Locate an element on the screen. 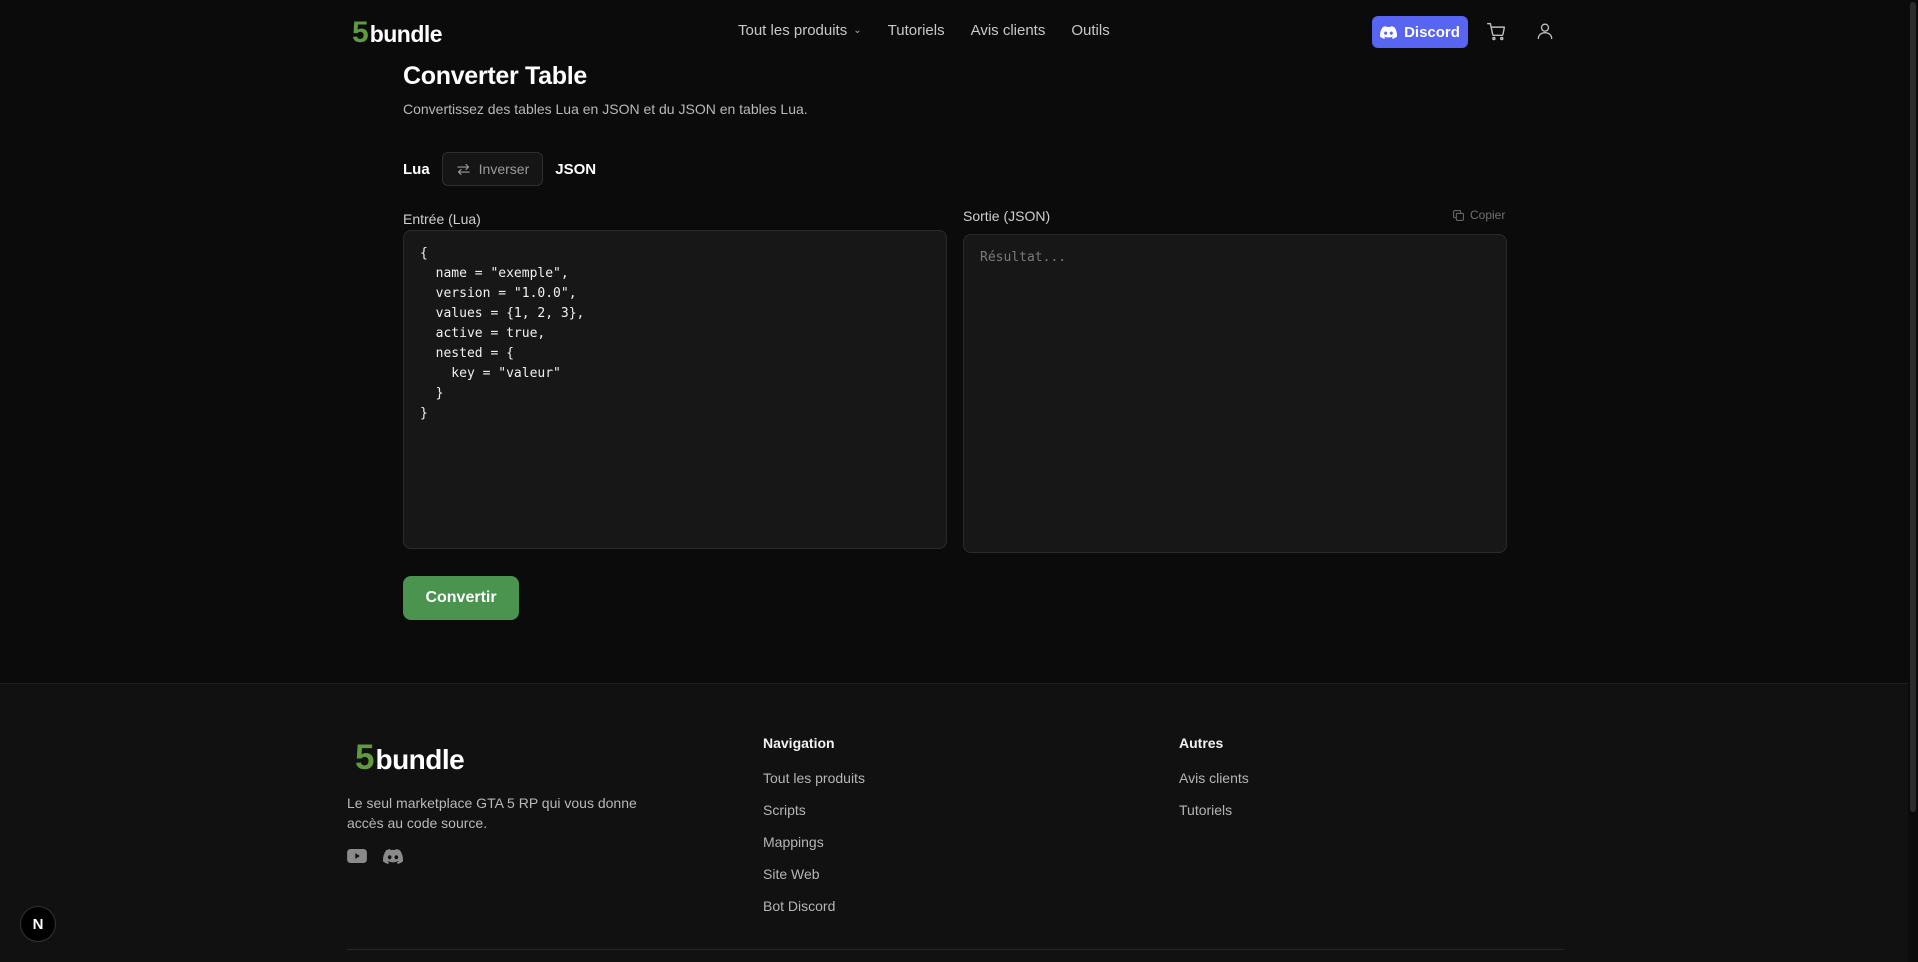 Image resolution: width=1918 pixels, height=962 pixels. footer-link-bot-discord: Bot Discord is located at coordinates (814, 914).